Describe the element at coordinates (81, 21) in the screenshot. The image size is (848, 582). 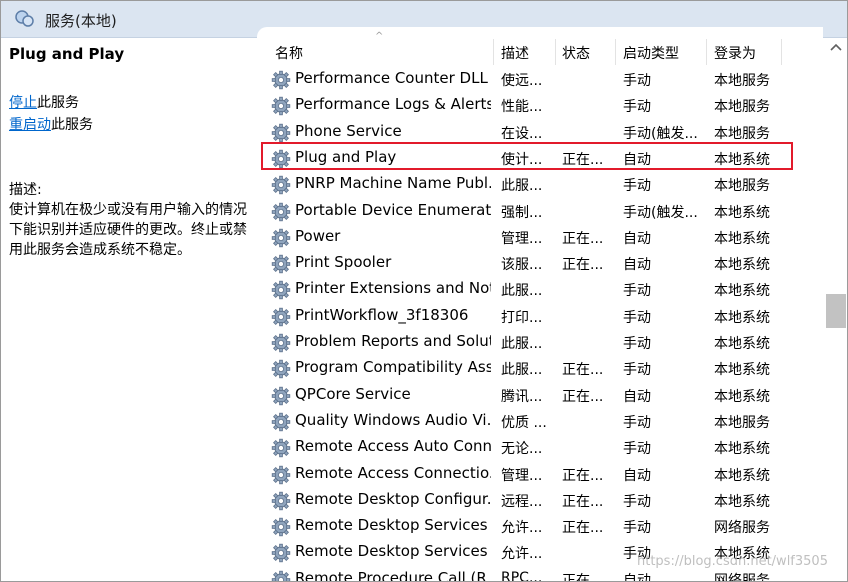
I see `window-title: 服务(本地)` at that location.